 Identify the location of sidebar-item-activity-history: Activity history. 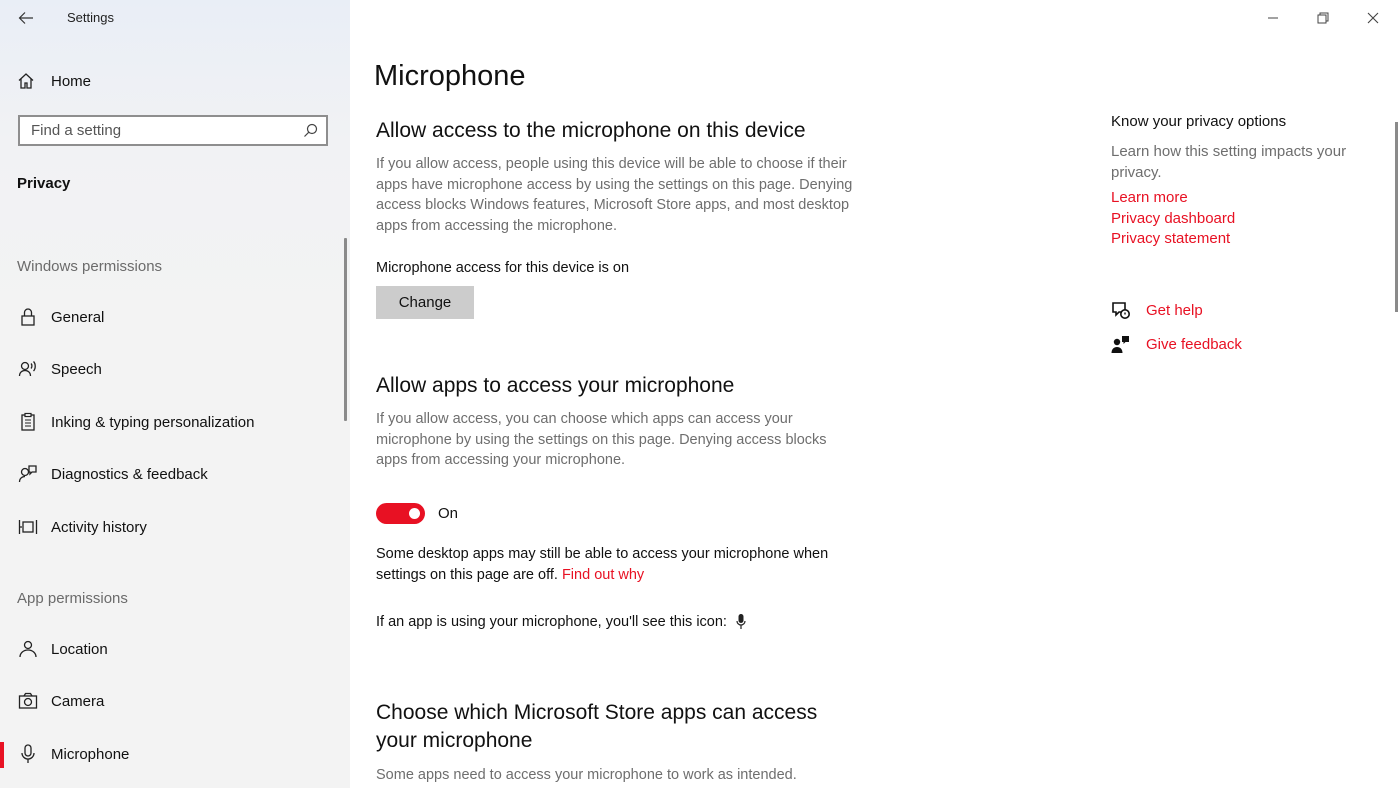
(170, 527).